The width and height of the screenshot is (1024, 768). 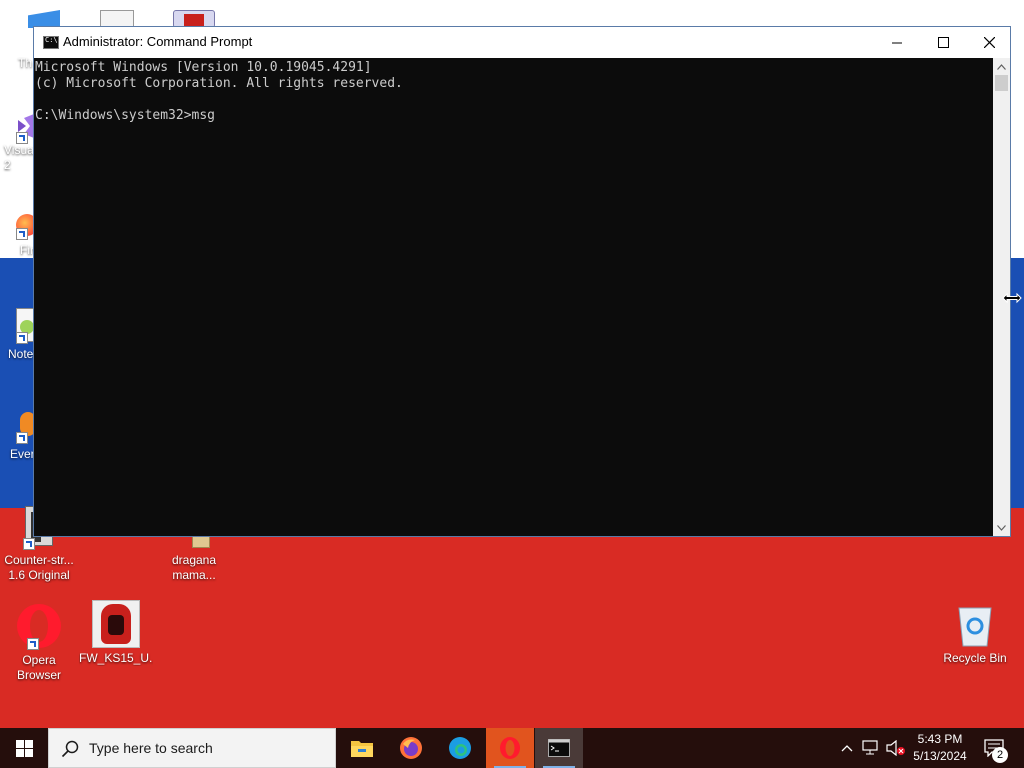 I want to click on close-button, so click(x=989, y=42).